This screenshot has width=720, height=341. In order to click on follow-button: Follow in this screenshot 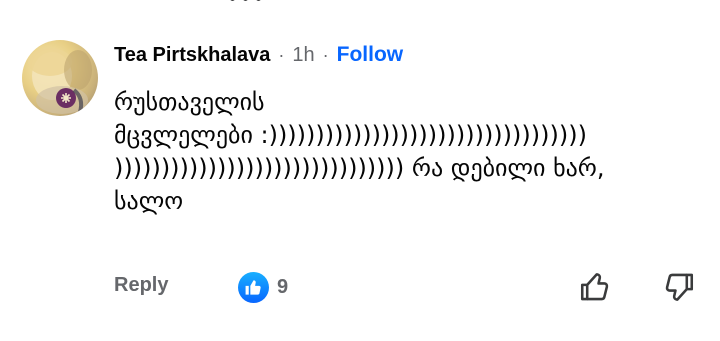, I will do `click(370, 55)`.